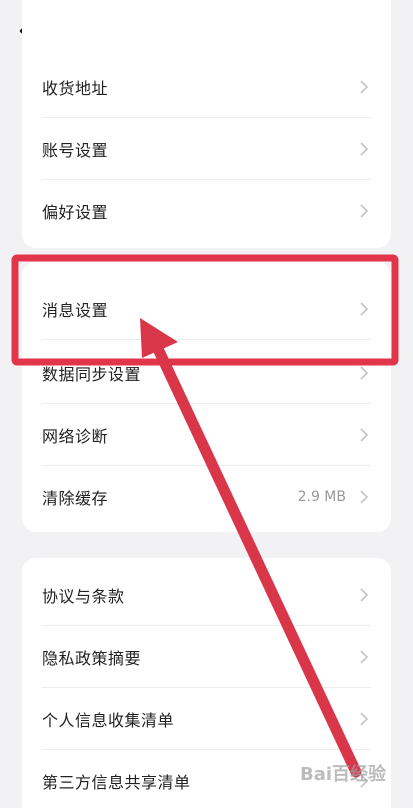  What do you see at coordinates (75, 310) in the screenshot?
I see `row-label: 消息设置` at bounding box center [75, 310].